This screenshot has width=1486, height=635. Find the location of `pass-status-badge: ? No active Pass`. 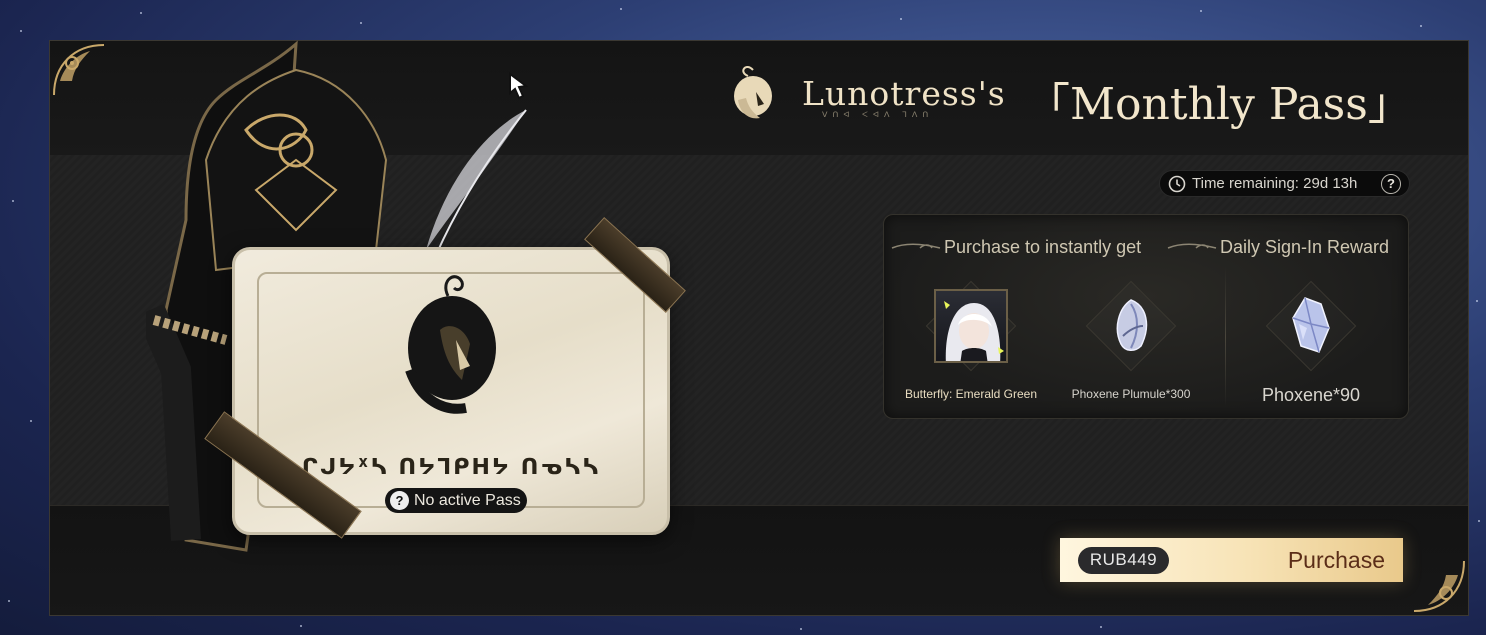

pass-status-badge: ? No active Pass is located at coordinates (456, 500).